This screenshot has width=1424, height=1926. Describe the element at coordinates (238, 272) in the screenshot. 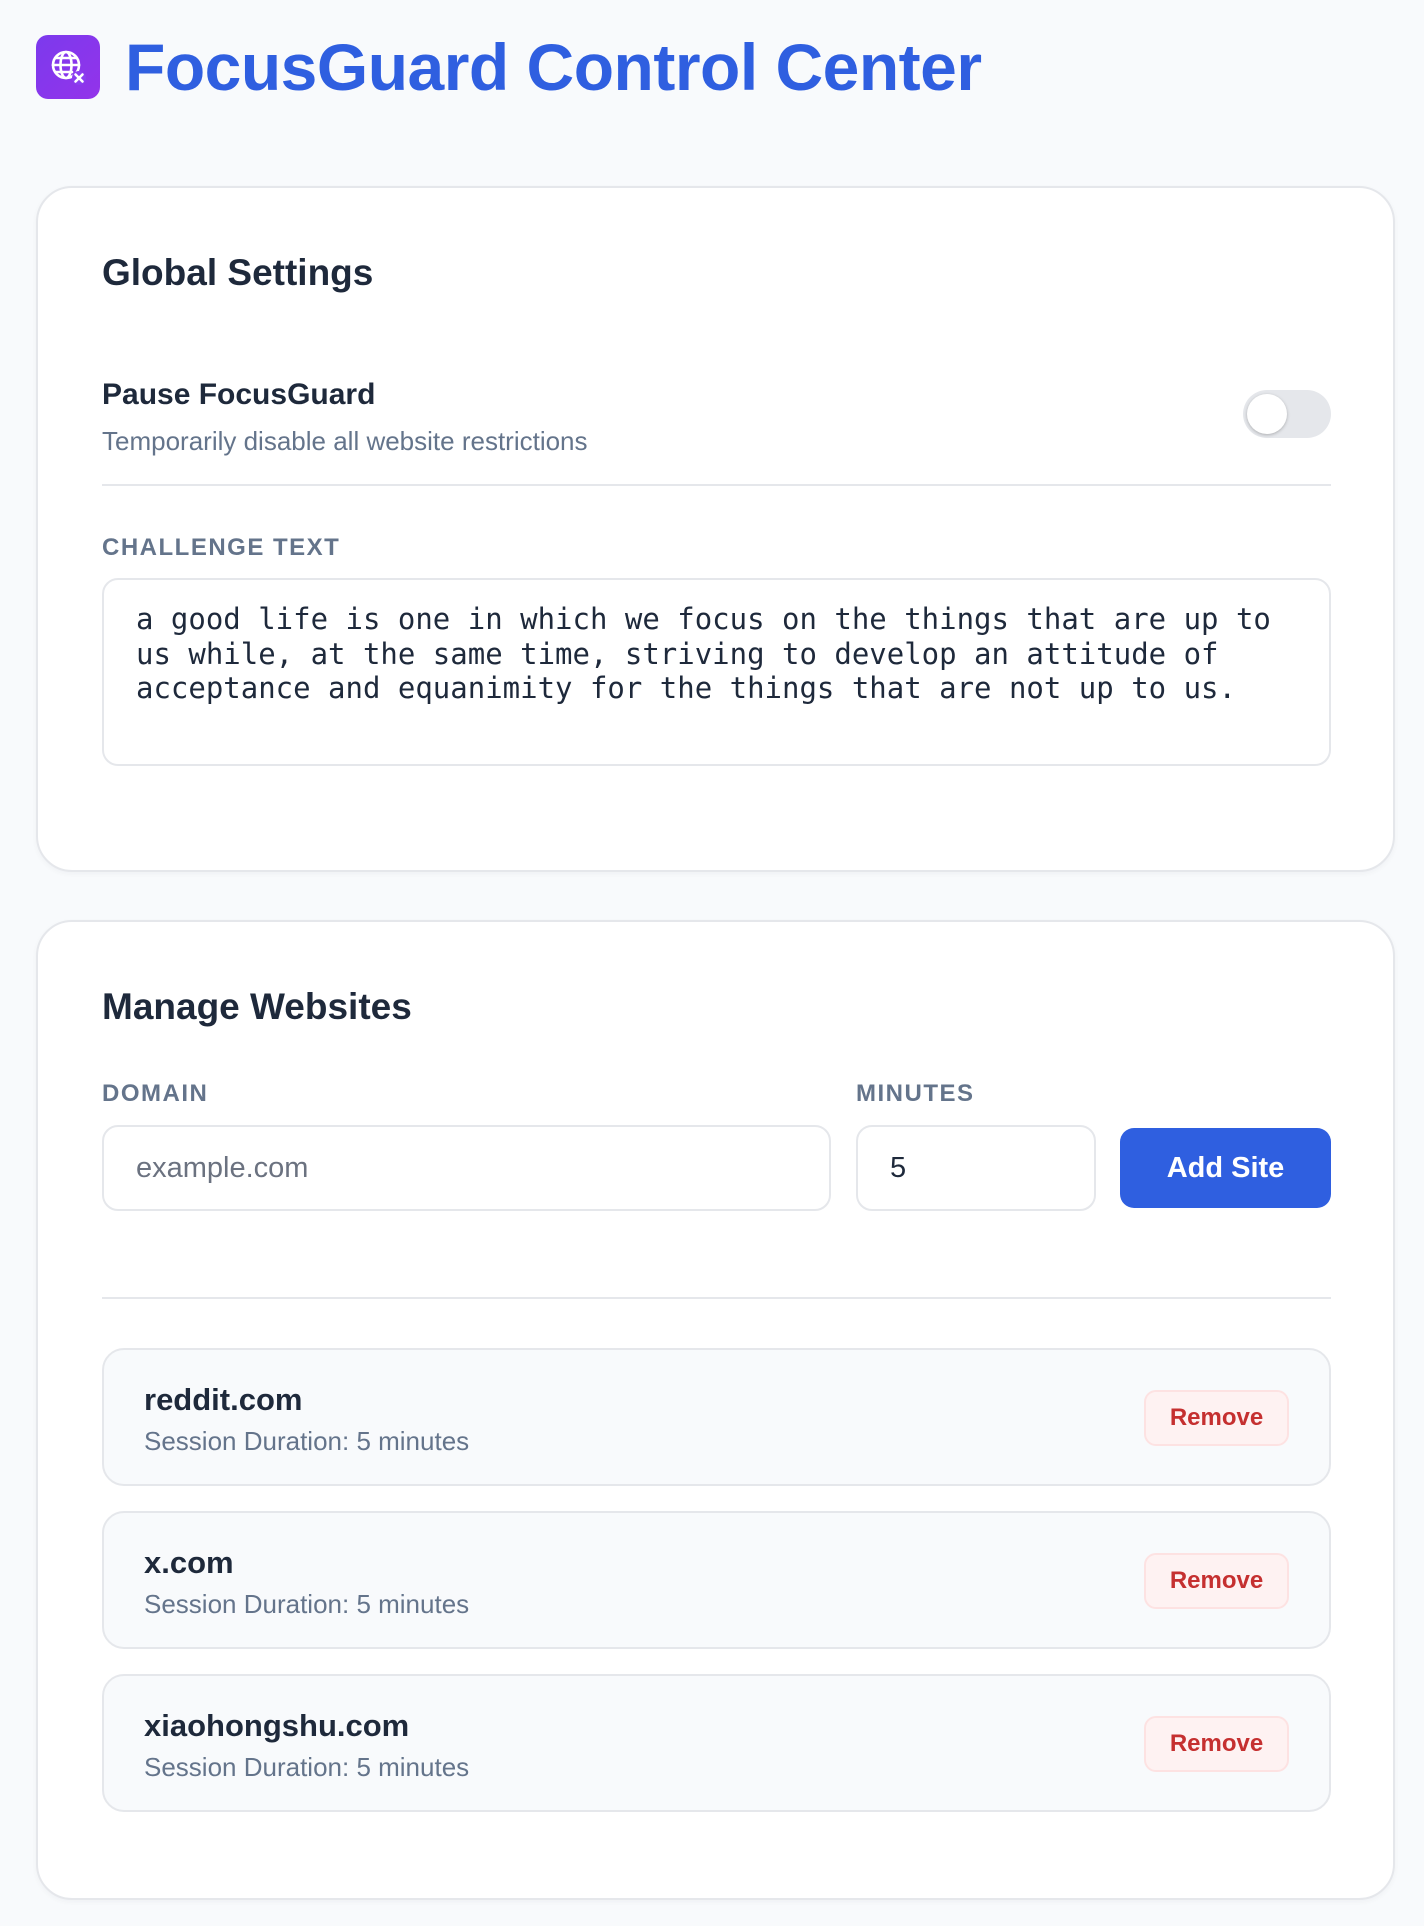

I see `global-settings-title: Global Settings` at that location.